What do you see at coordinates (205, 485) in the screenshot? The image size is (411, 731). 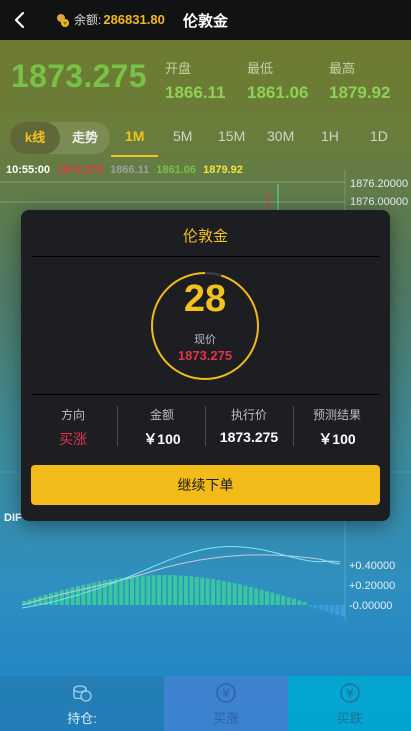 I see `continue-order-button: 继续下单` at bounding box center [205, 485].